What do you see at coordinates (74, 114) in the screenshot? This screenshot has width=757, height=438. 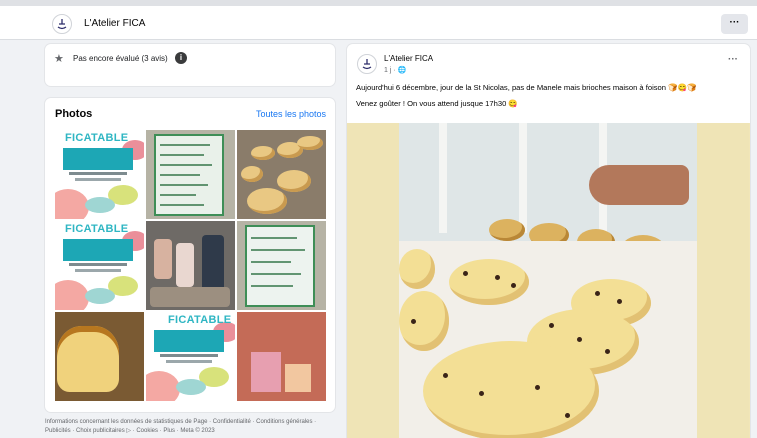 I see `photos-title: Photos` at bounding box center [74, 114].